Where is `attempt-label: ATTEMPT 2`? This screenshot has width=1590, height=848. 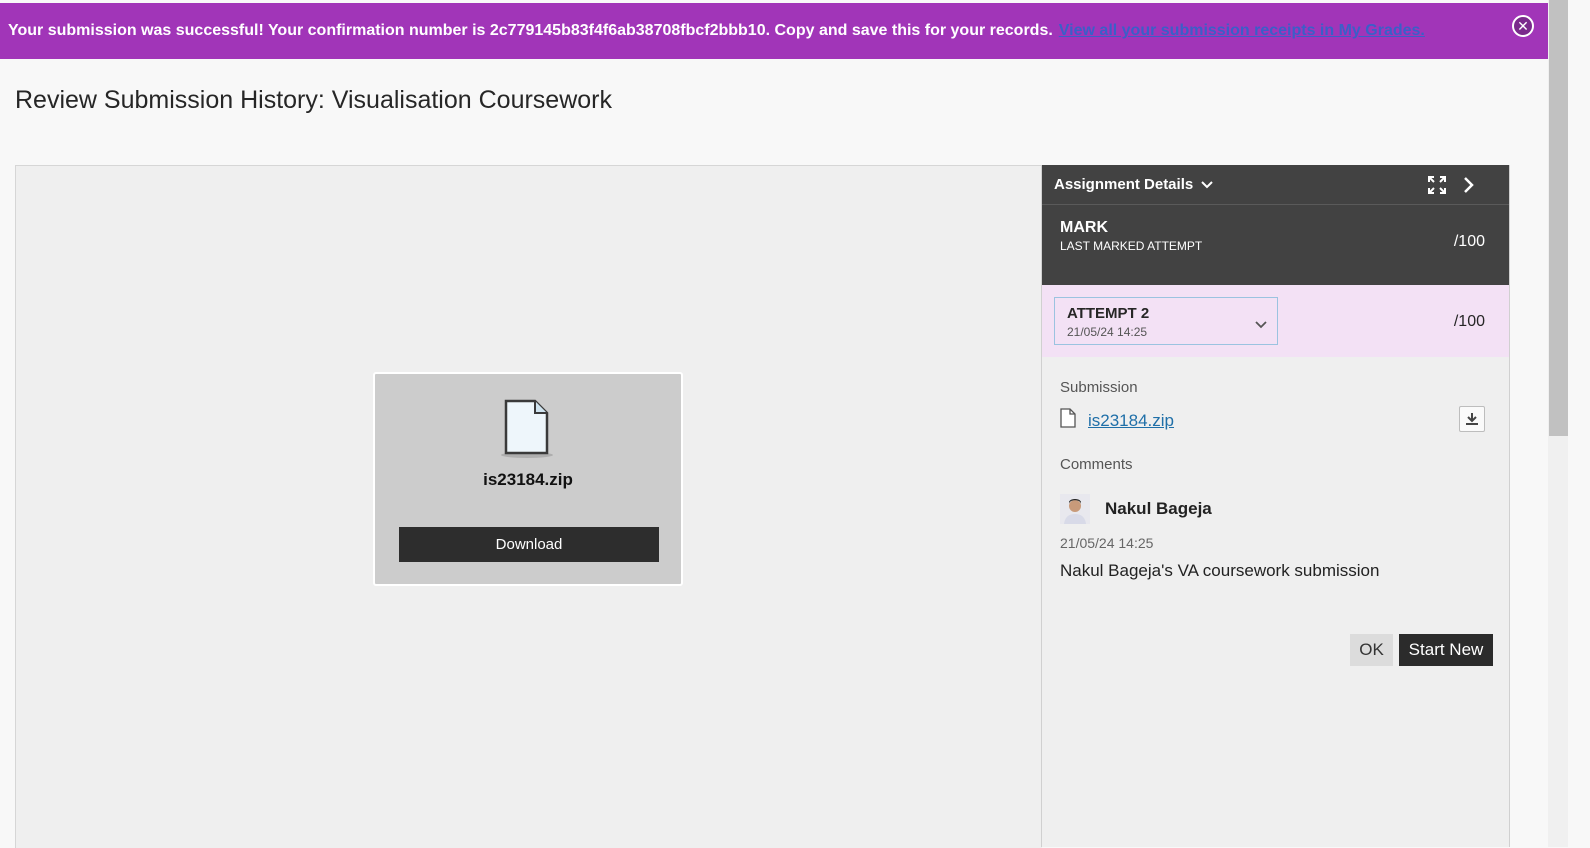
attempt-label: ATTEMPT 2 is located at coordinates (1108, 313).